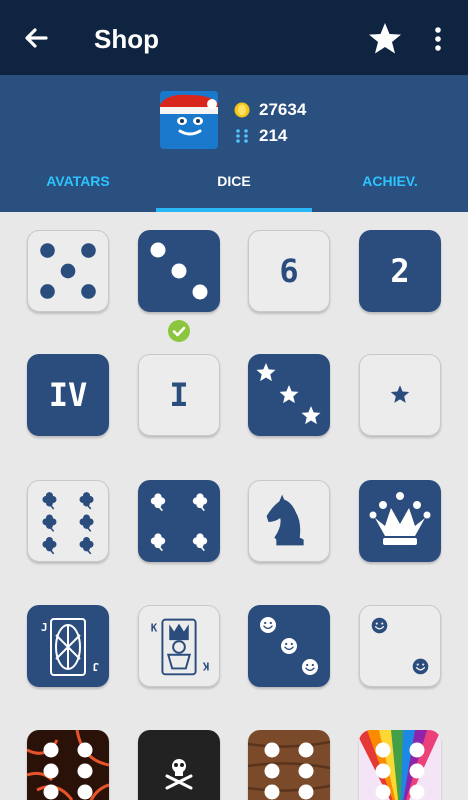  I want to click on star-icon, so click(385, 39).